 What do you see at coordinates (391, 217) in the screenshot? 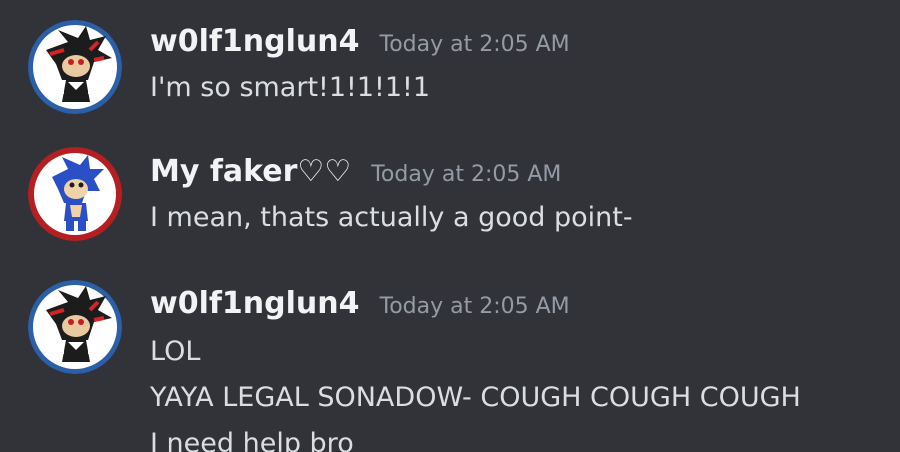
I see `message-text: I mean, thats actually a good point-` at bounding box center [391, 217].